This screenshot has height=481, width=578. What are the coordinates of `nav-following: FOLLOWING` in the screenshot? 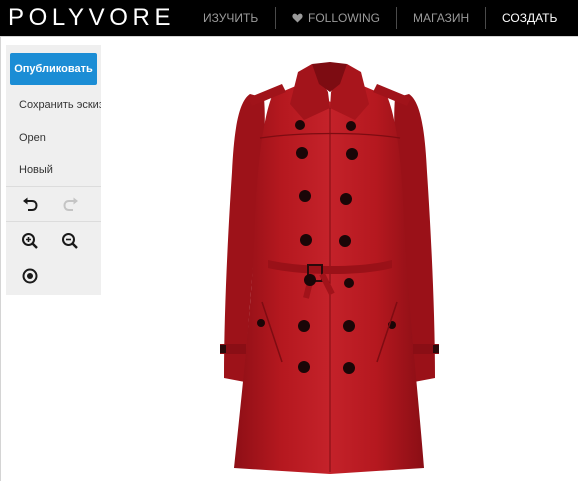 It's located at (336, 18).